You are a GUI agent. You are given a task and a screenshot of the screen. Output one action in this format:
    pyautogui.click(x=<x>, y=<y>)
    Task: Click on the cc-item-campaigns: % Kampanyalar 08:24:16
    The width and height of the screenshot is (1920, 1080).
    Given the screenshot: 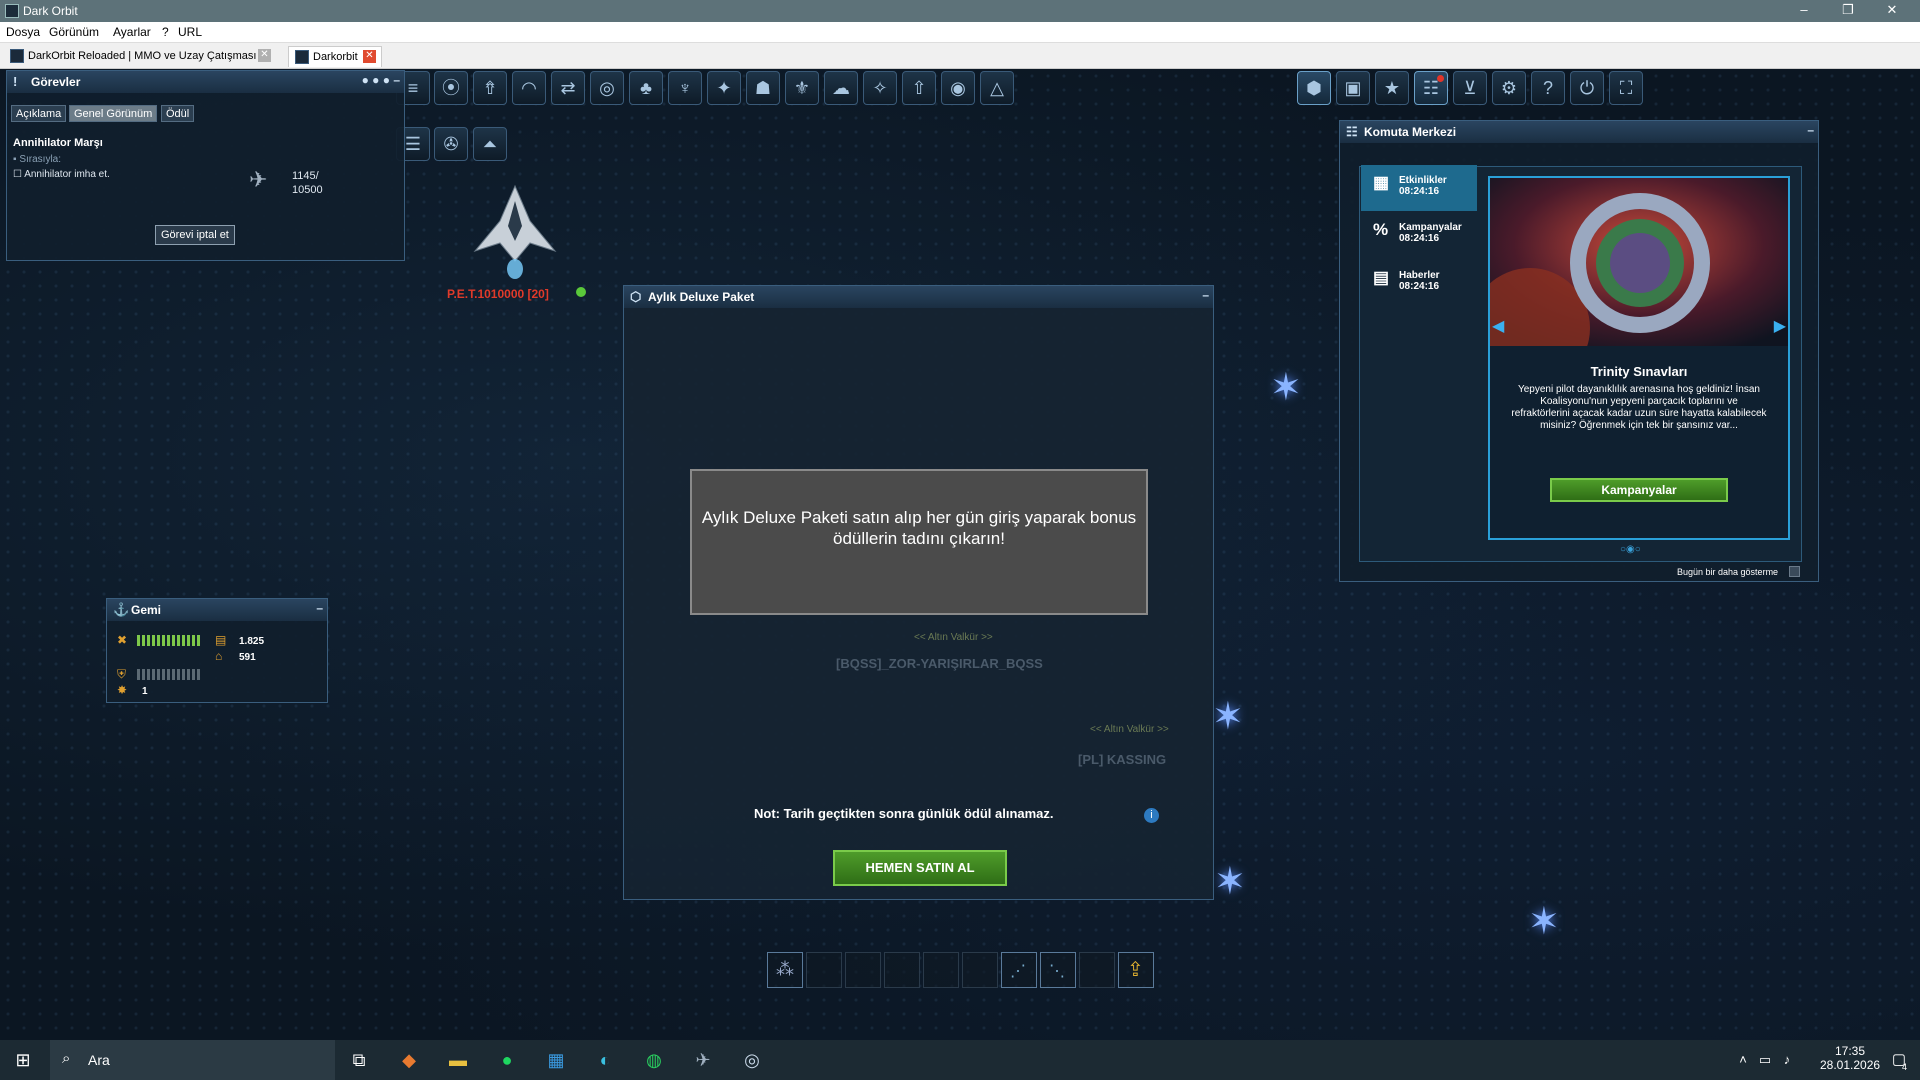 What is the action you would take?
    pyautogui.click(x=1419, y=235)
    